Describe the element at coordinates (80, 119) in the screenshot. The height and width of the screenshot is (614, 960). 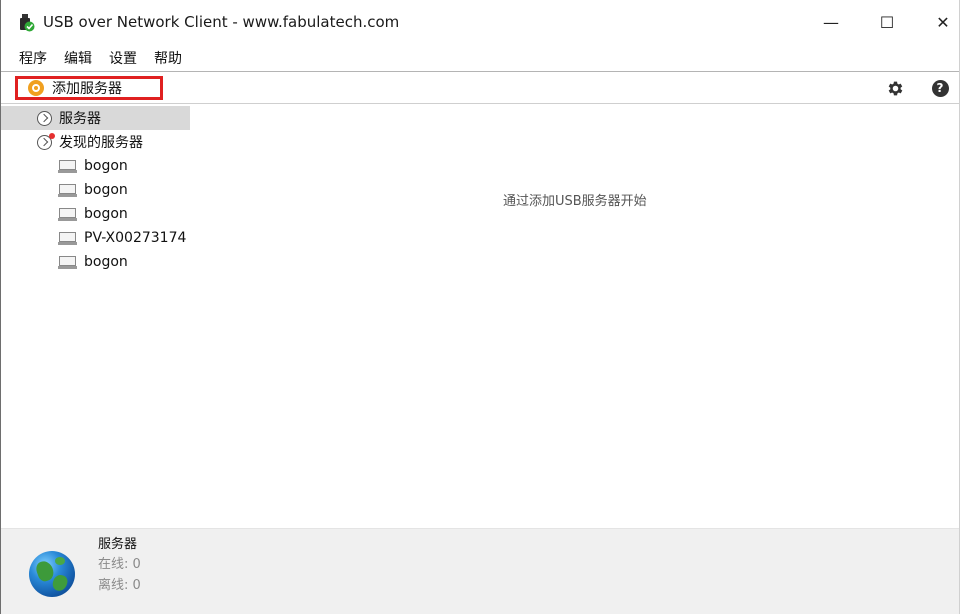
I see `tree-item-label: 服务器` at that location.